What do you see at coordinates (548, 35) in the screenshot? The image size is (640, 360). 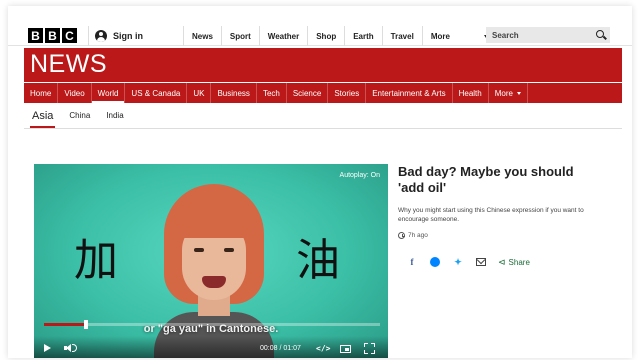 I see `search-input: Search` at bounding box center [548, 35].